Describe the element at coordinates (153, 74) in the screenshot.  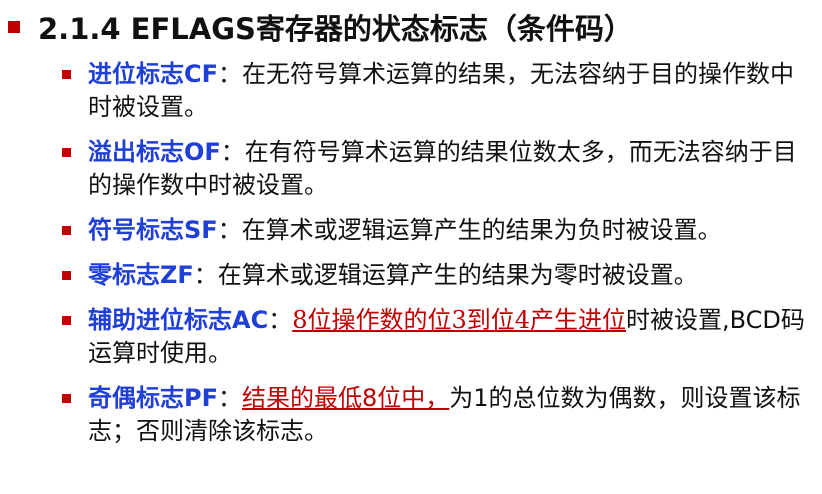
I see `flag-label: 进位标志CF` at that location.